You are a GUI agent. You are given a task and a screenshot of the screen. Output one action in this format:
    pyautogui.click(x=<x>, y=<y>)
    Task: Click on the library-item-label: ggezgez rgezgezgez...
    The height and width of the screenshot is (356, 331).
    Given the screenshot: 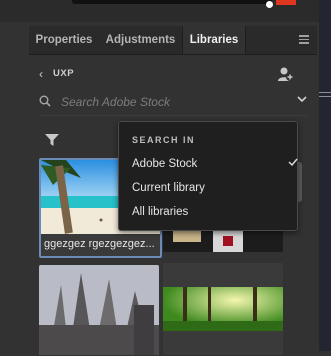 What is the action you would take?
    pyautogui.click(x=99, y=244)
    